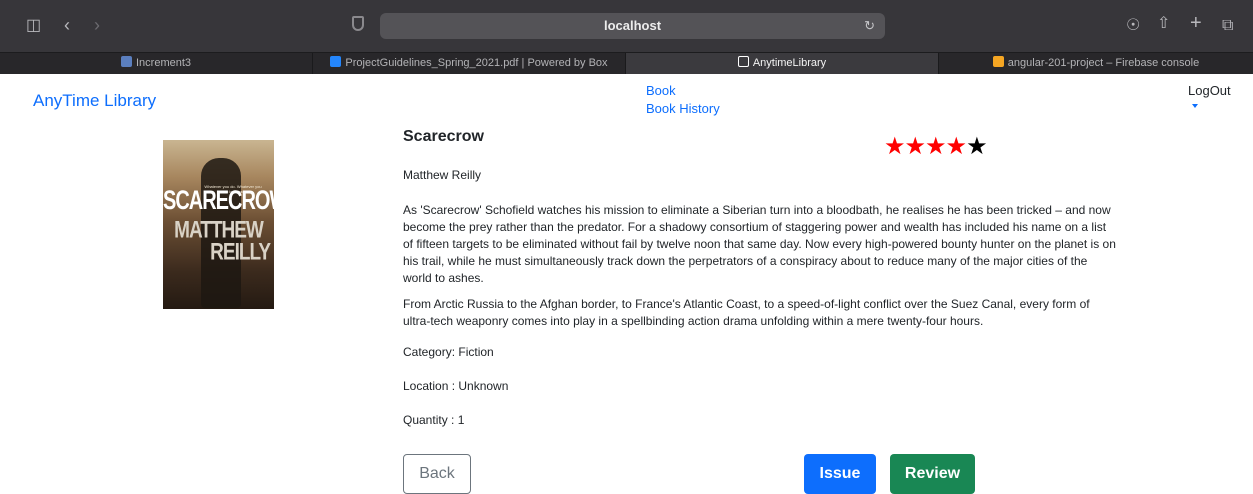 The image size is (1253, 494). What do you see at coordinates (840, 474) in the screenshot?
I see `issue-button: Issue` at bounding box center [840, 474].